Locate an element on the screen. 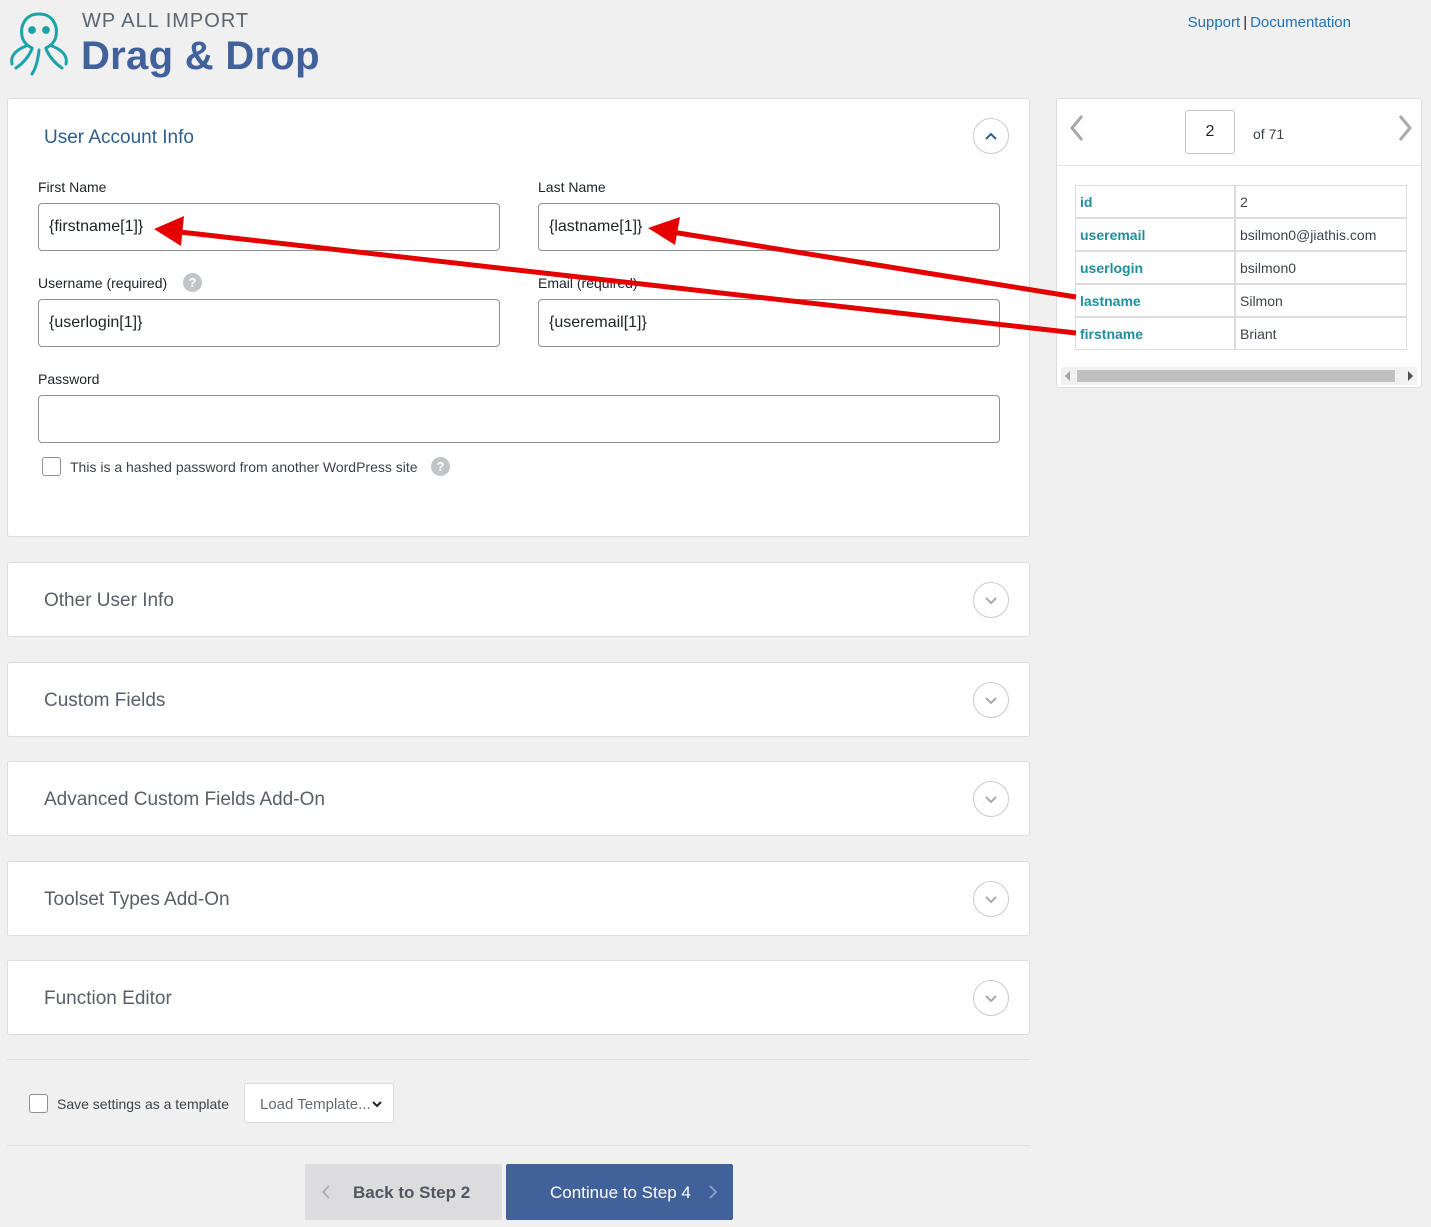  first-name-label: First Name is located at coordinates (72, 187).